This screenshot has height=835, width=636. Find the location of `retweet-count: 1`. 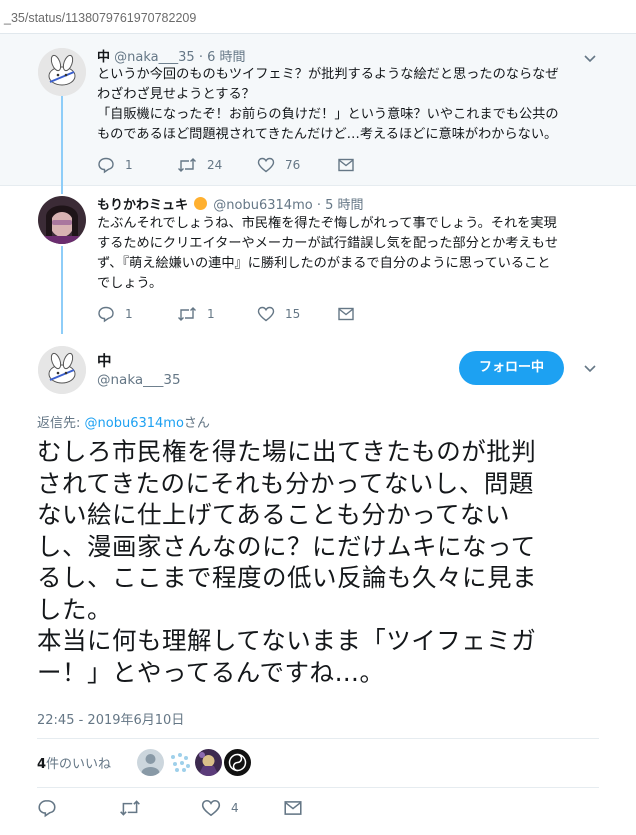

retweet-count: 1 is located at coordinates (211, 314).